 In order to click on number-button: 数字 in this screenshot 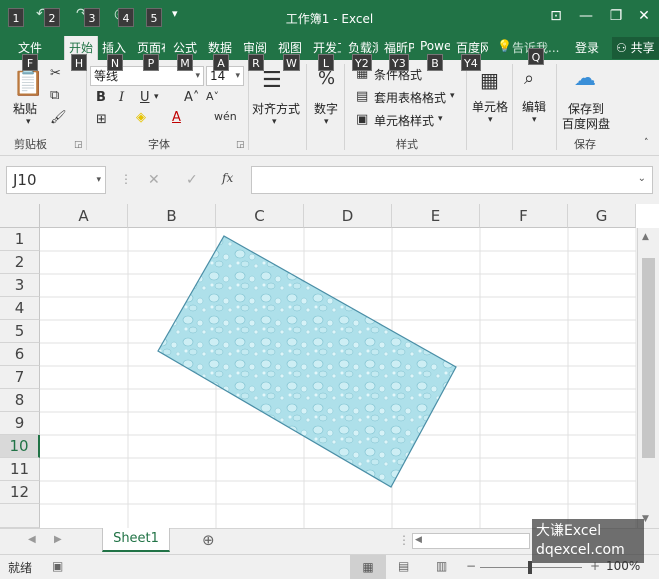, I will do `click(326, 108)`.